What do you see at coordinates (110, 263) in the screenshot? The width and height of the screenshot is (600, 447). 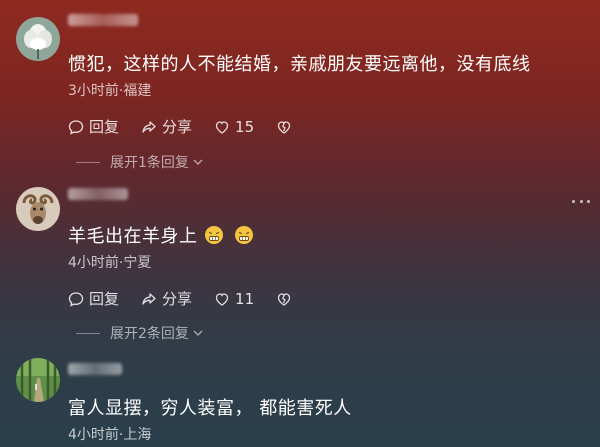 I see `comment-meta: 4小时前·宁夏` at bounding box center [110, 263].